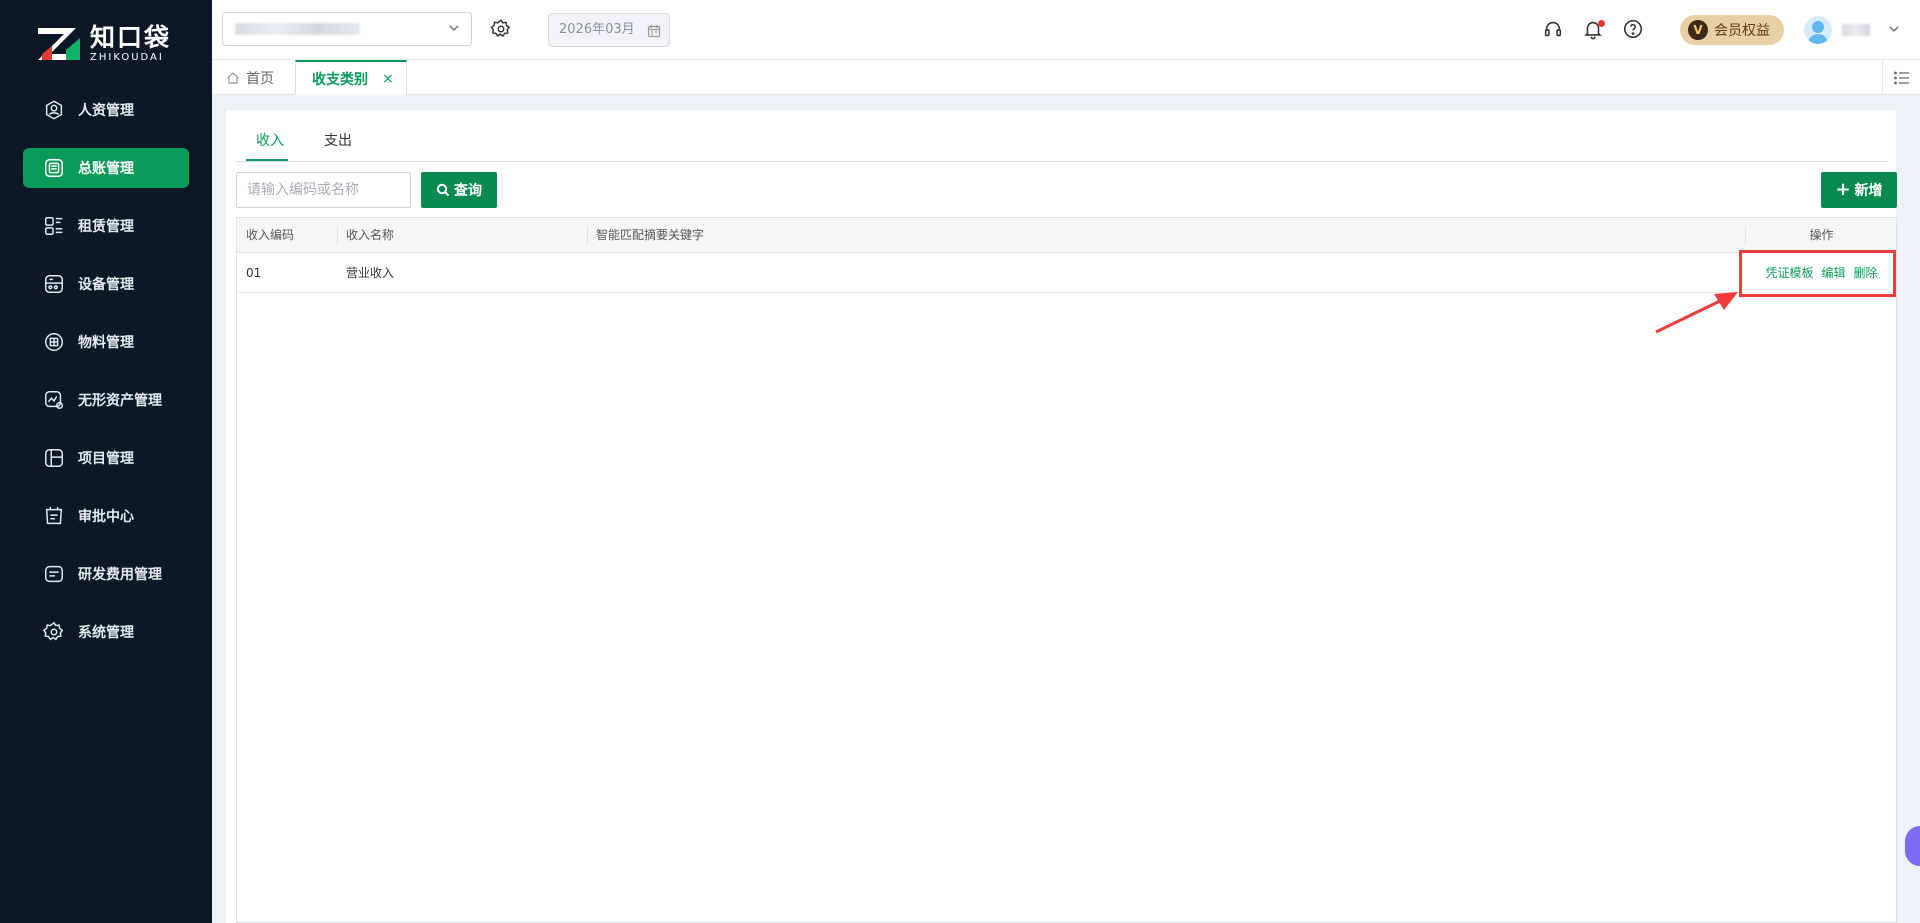 This screenshot has height=923, width=1920. I want to click on sidebar-item-label: 总账管理, so click(106, 169).